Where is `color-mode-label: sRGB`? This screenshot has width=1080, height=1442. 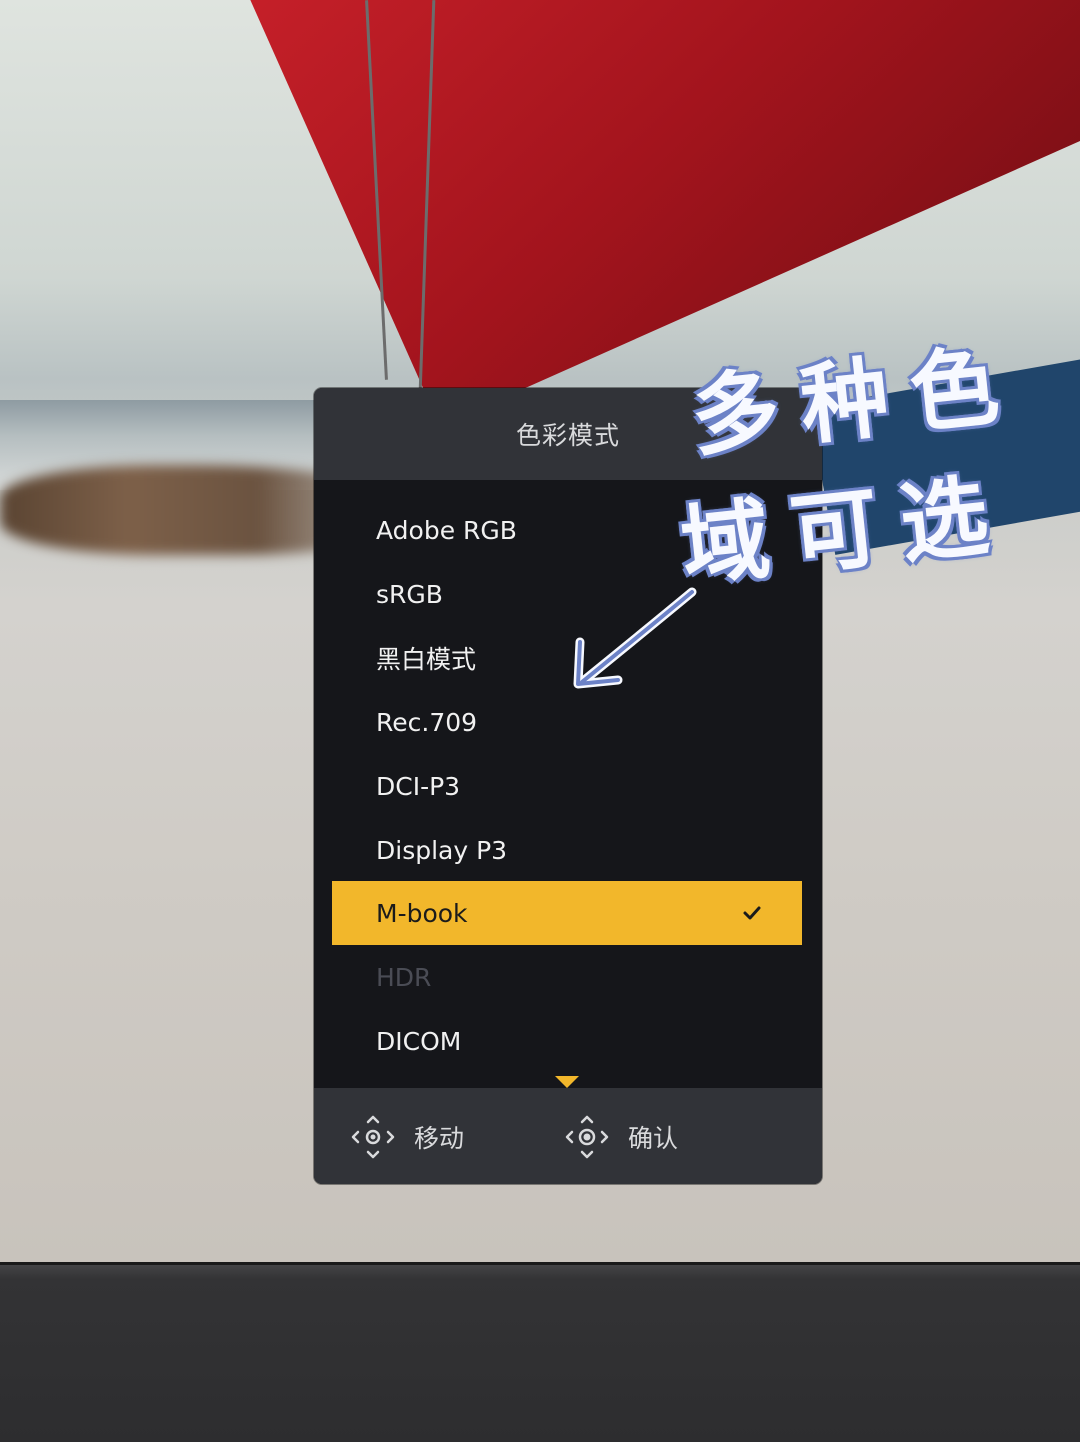
color-mode-label: sRGB is located at coordinates (409, 594).